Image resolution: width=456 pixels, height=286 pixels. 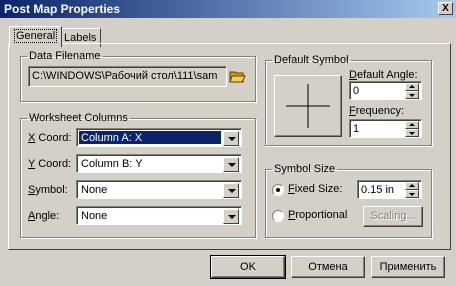 What do you see at coordinates (385, 90) in the screenshot?
I see `default-angle-spinner: 0` at bounding box center [385, 90].